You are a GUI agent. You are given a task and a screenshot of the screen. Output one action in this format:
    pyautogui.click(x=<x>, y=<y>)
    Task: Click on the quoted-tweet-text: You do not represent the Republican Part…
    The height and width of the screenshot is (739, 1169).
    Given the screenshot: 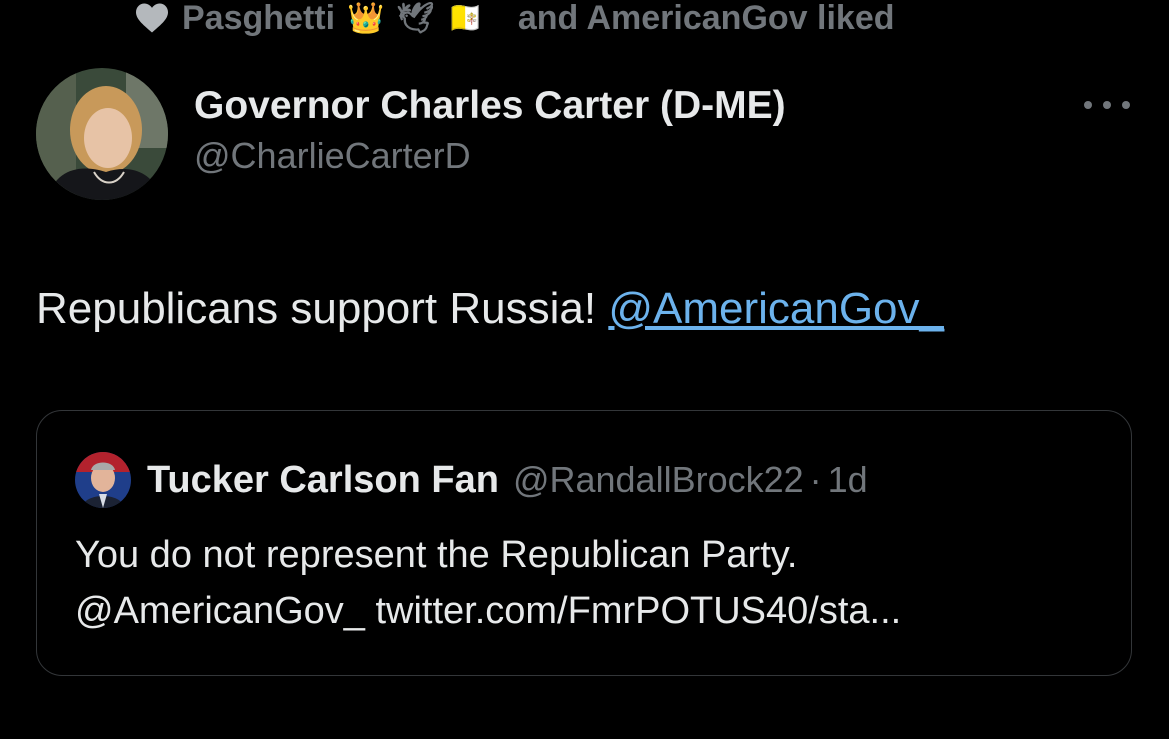 What is the action you would take?
    pyautogui.click(x=595, y=583)
    